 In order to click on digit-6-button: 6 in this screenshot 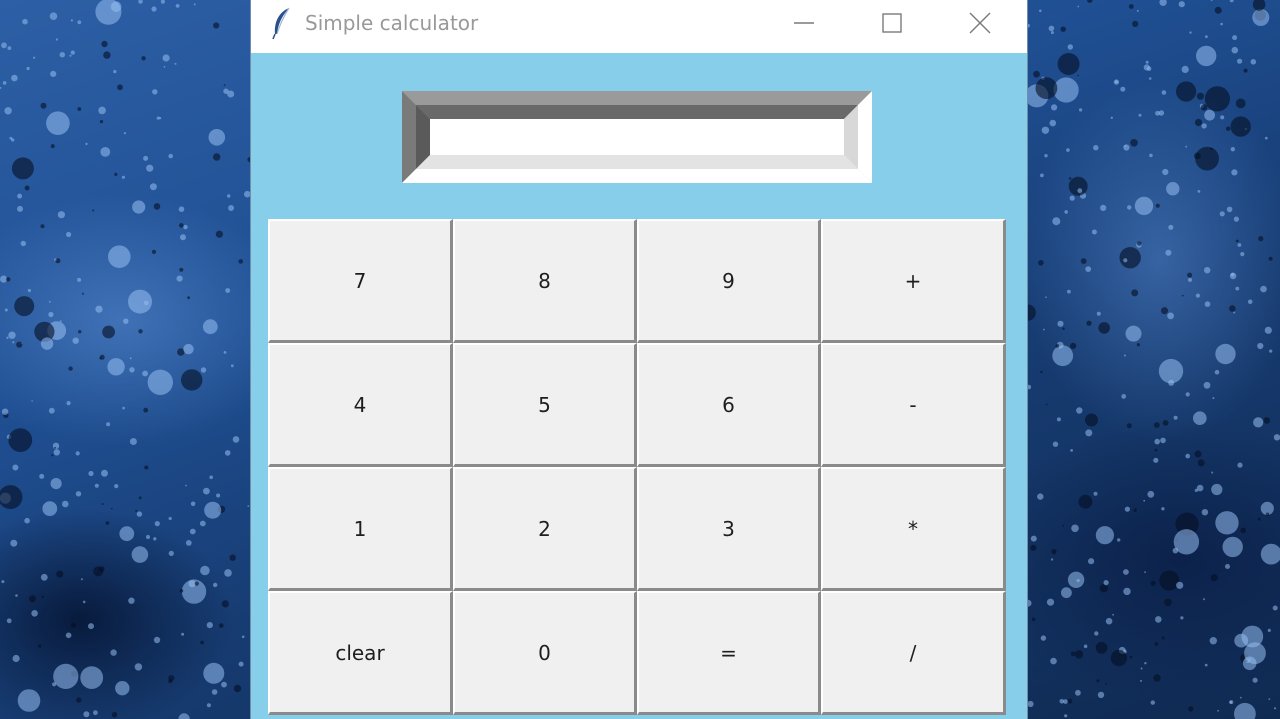, I will do `click(729, 405)`.